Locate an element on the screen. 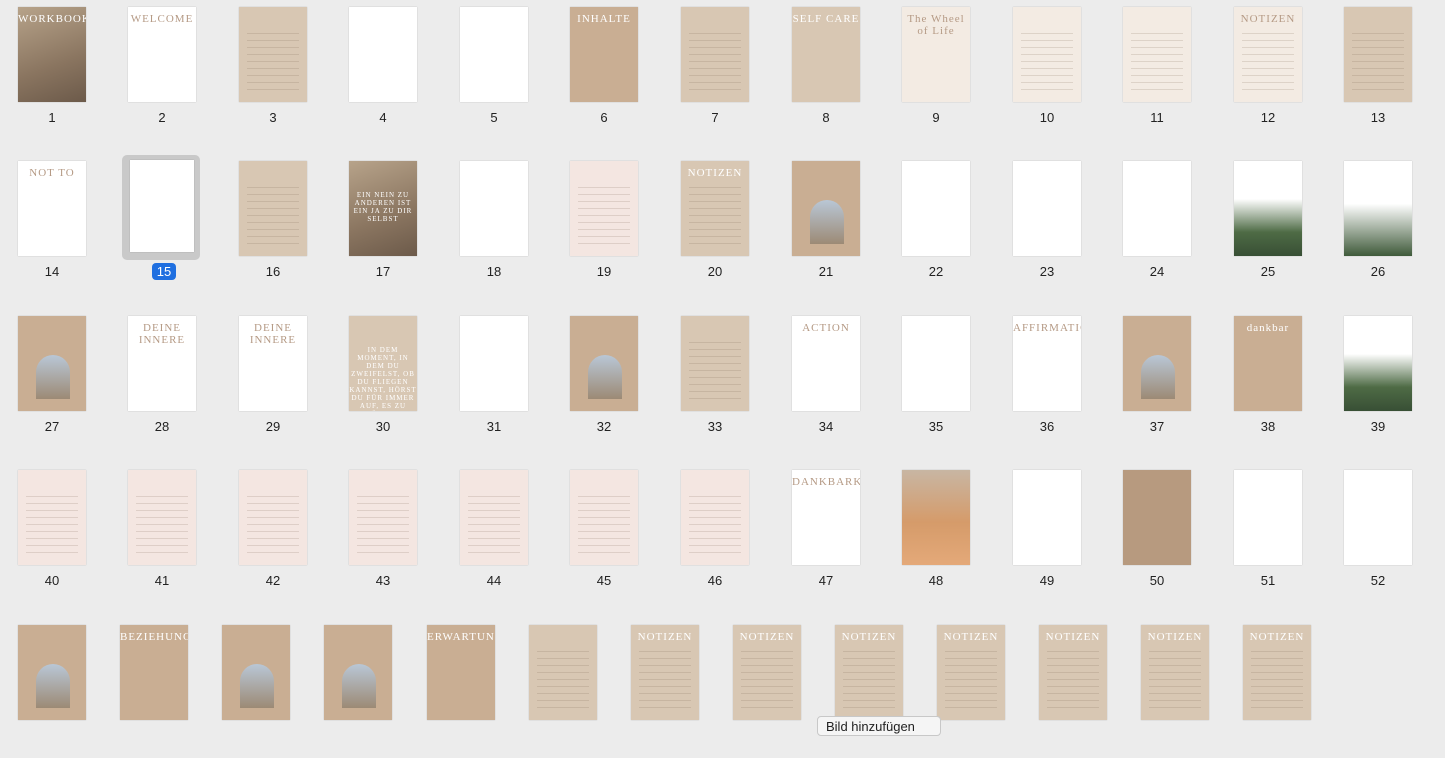 This screenshot has width=1445, height=758. page-thumbnail: 49 is located at coordinates (1050, 533).